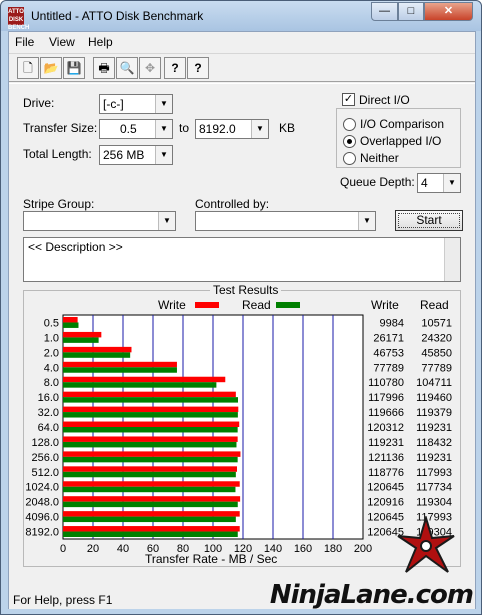 The width and height of the screenshot is (482, 615). What do you see at coordinates (100, 42) in the screenshot?
I see `menu-help: Help` at bounding box center [100, 42].